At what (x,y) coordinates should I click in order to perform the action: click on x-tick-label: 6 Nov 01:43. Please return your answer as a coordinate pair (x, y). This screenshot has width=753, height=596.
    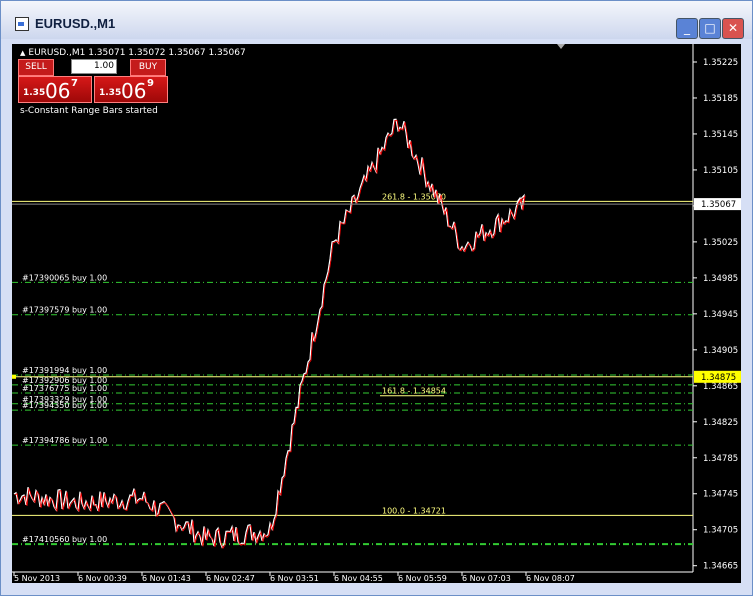
    Looking at the image, I should click on (166, 578).